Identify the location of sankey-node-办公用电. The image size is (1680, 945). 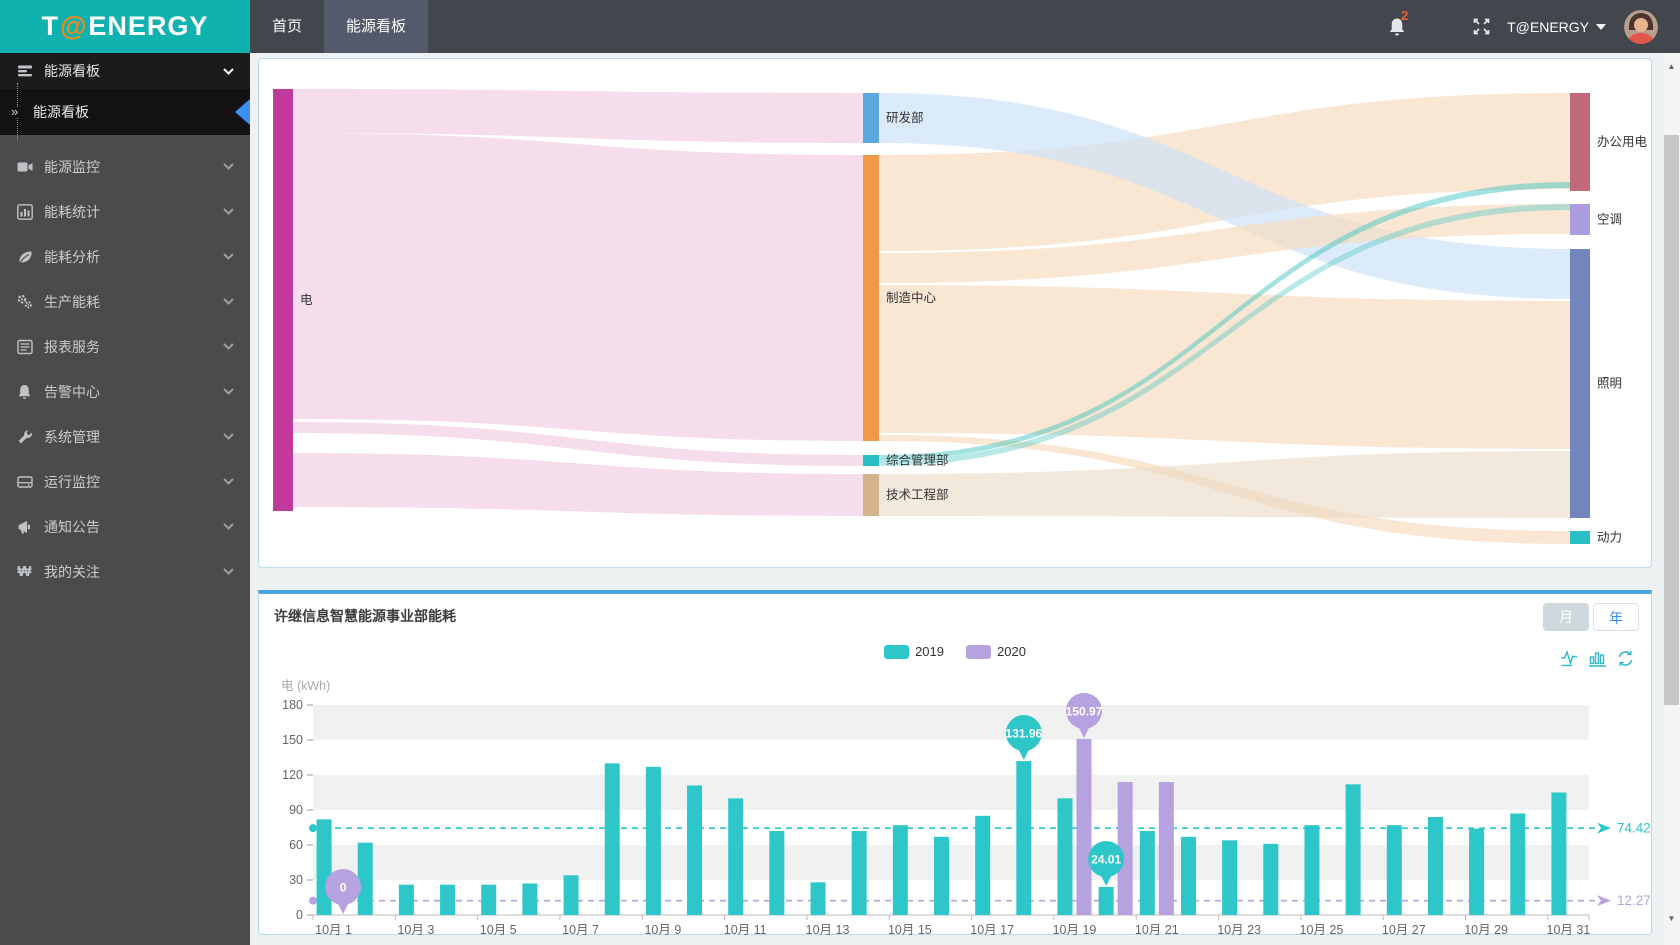
(1580, 142).